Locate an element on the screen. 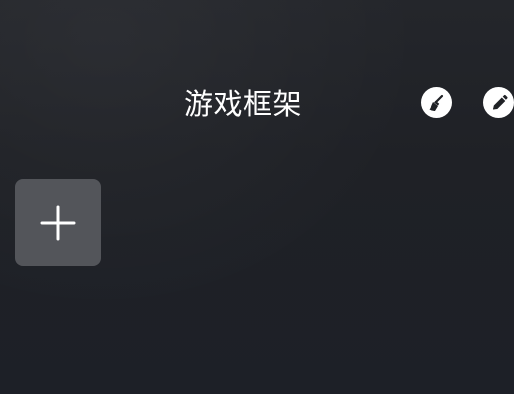  add-button is located at coordinates (58, 222).